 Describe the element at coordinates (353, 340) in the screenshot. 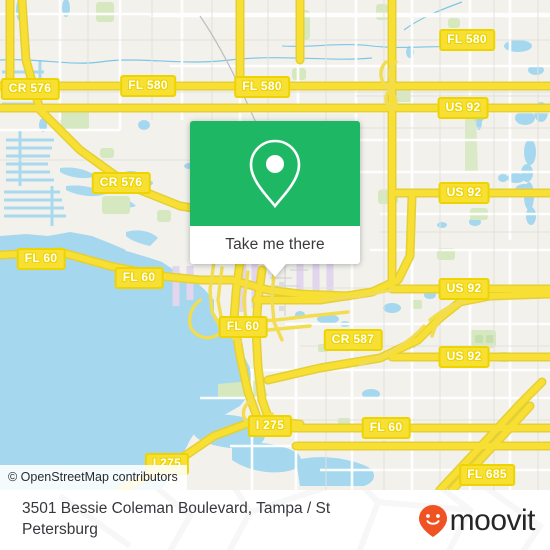

I see `road-shield: CR 587` at that location.